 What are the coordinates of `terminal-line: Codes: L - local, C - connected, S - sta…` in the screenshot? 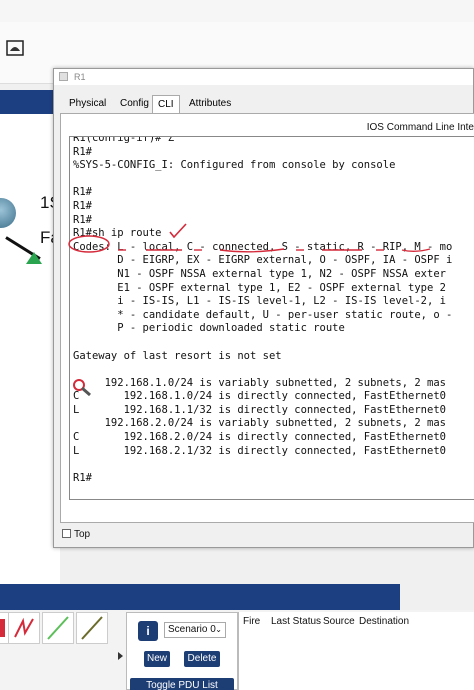 It's located at (263, 246).